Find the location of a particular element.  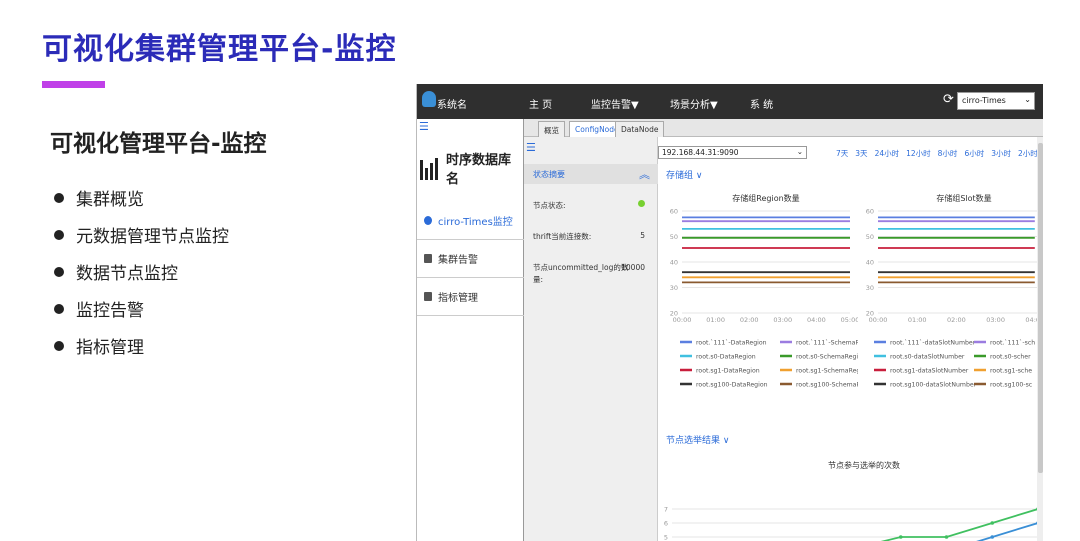

status-summary-header: 状态摘要 ︽ is located at coordinates (591, 174).